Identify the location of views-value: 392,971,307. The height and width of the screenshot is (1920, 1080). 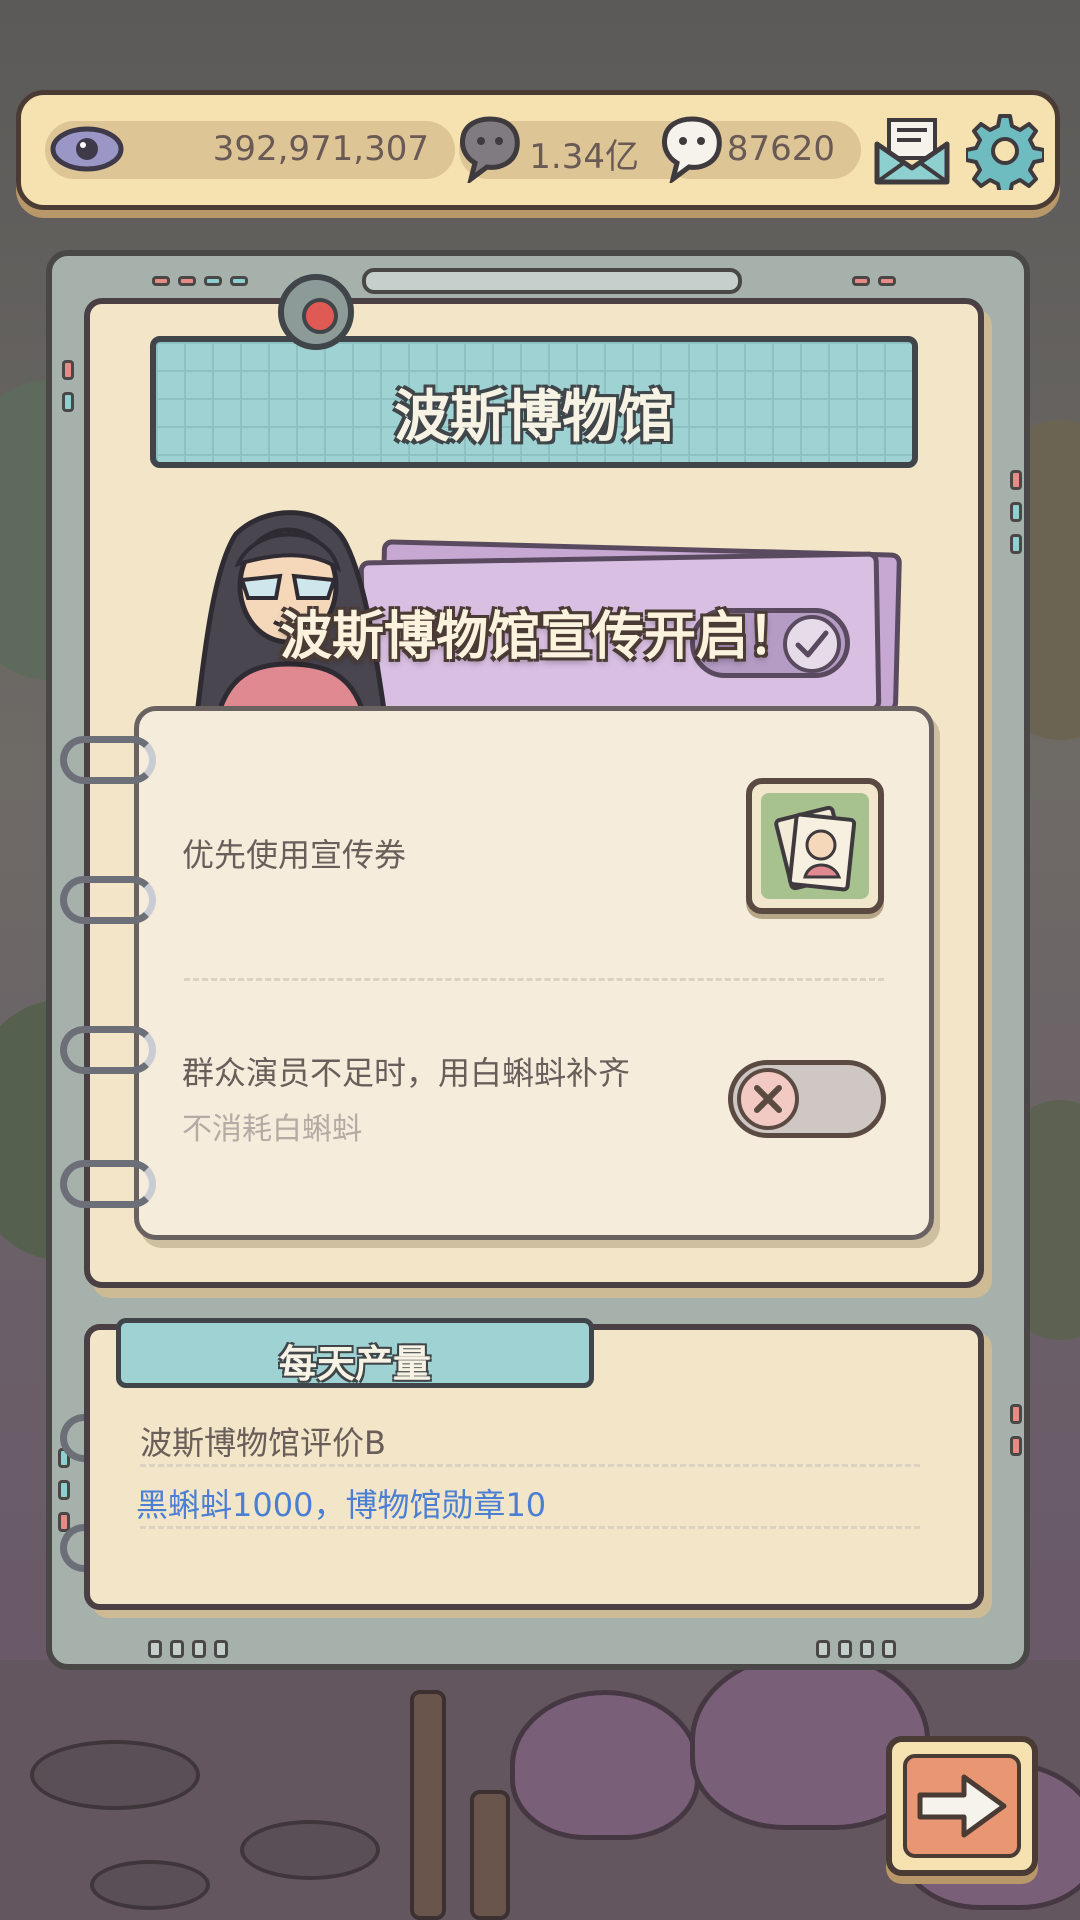
(320, 149).